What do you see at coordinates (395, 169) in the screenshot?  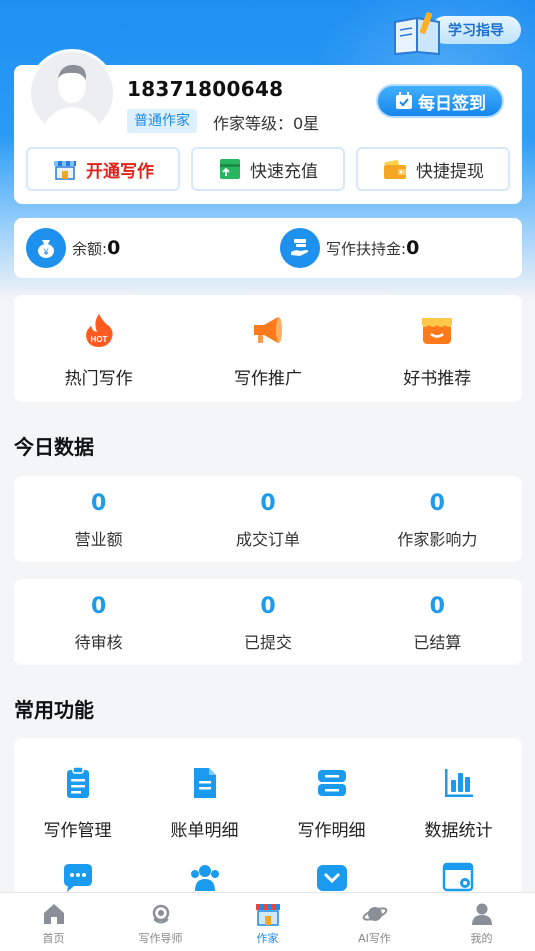 I see `wallet-icon` at bounding box center [395, 169].